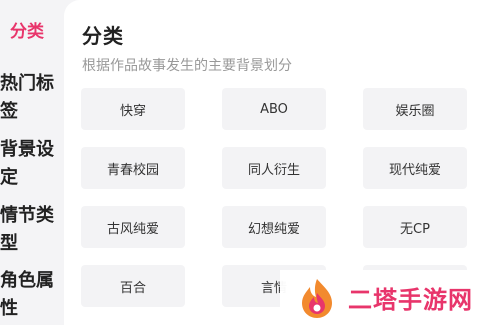 The height and width of the screenshot is (325, 479). Describe the element at coordinates (133, 227) in the screenshot. I see `tag-button: 古风纯爱` at that location.